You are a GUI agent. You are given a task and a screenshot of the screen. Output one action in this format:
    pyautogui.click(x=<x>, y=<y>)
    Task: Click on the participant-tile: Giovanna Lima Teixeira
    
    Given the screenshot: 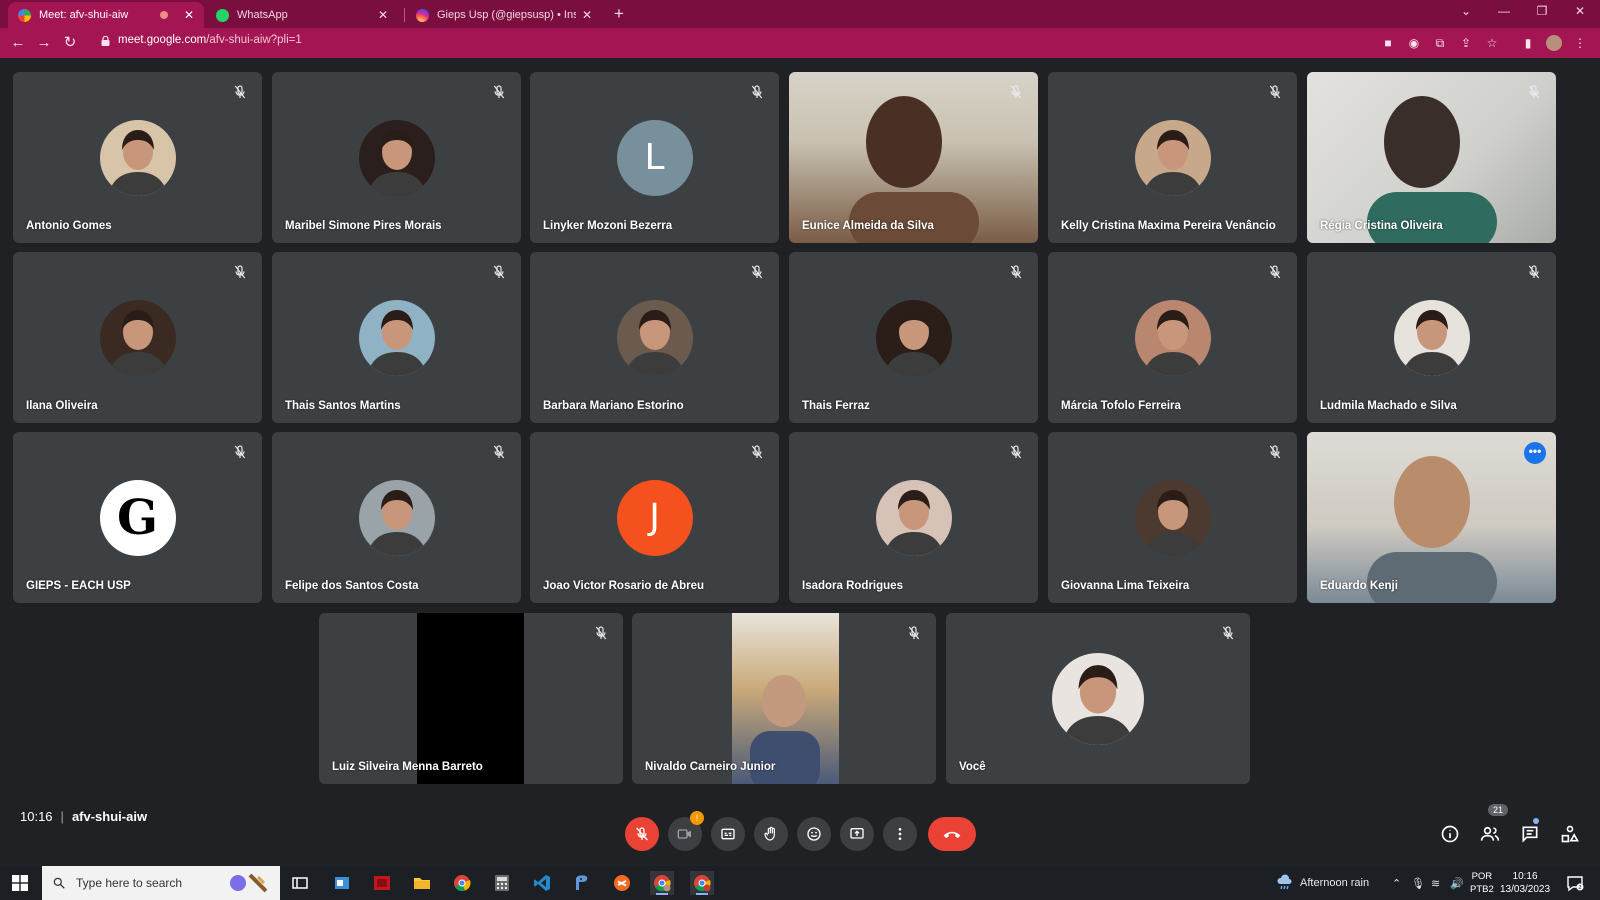 What is the action you would take?
    pyautogui.click(x=1172, y=517)
    